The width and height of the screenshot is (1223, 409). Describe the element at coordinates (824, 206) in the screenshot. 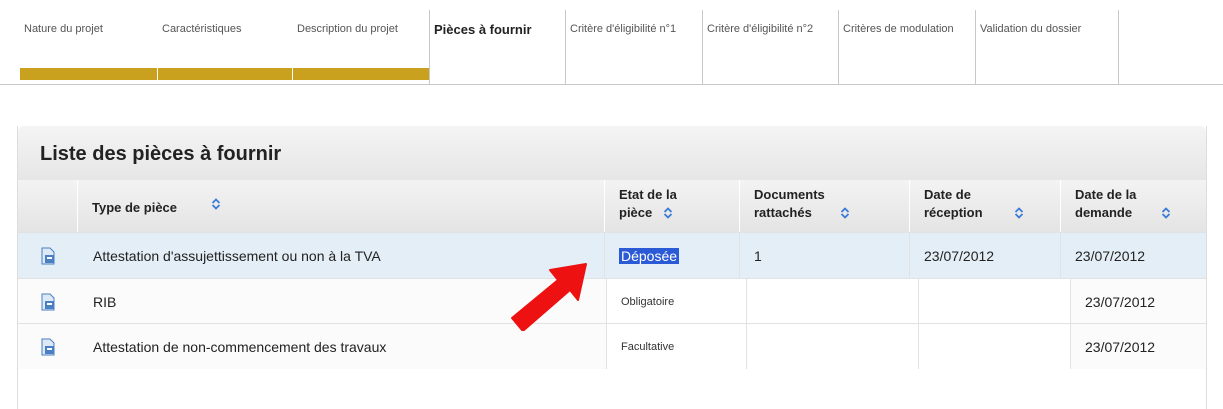

I see `column-documents-rattaches: Documents rattachés` at that location.